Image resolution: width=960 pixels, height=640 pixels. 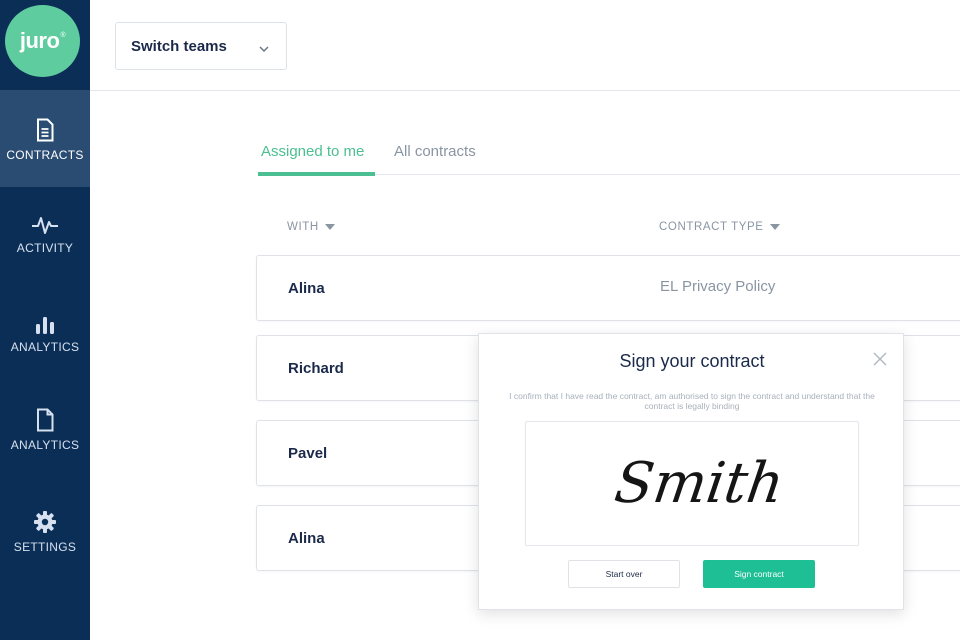 What do you see at coordinates (759, 574) in the screenshot?
I see `sign-contract-button: Sign contract` at bounding box center [759, 574].